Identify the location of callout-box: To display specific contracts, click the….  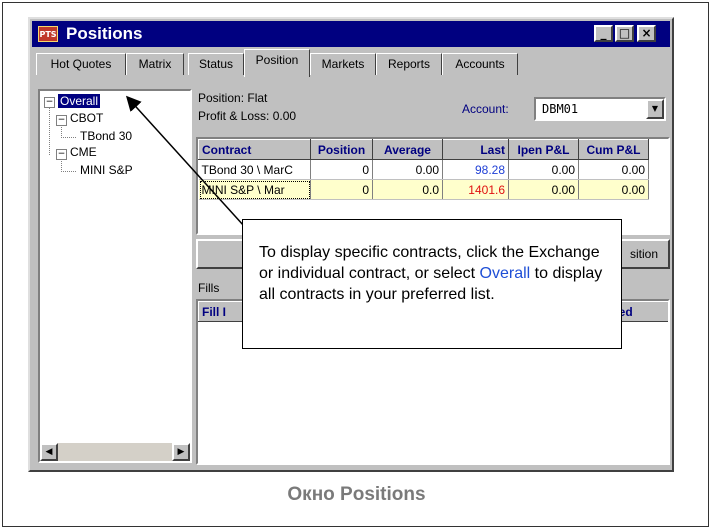
(432, 284).